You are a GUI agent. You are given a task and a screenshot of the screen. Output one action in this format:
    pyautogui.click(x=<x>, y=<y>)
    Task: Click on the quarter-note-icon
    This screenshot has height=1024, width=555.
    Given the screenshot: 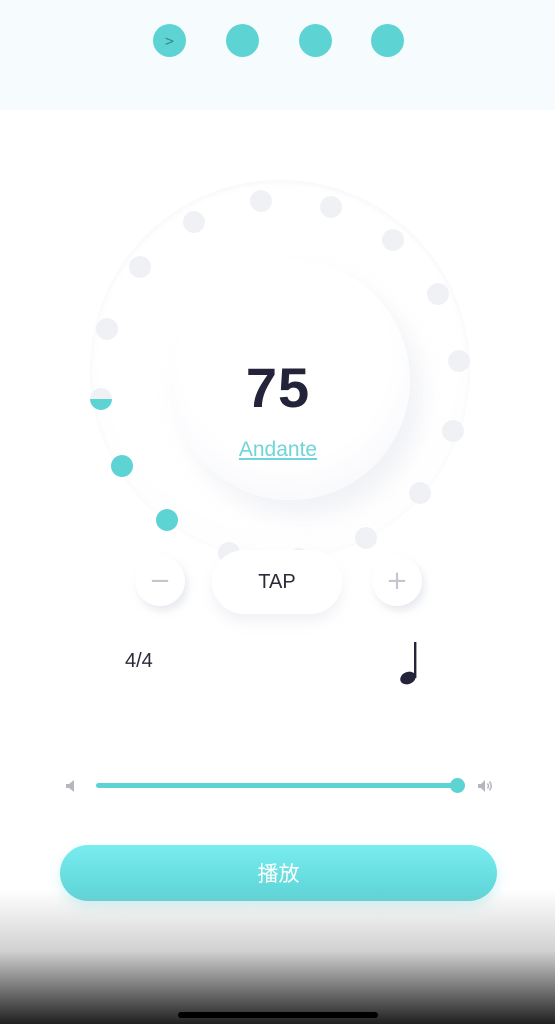 What is the action you would take?
    pyautogui.click(x=411, y=663)
    